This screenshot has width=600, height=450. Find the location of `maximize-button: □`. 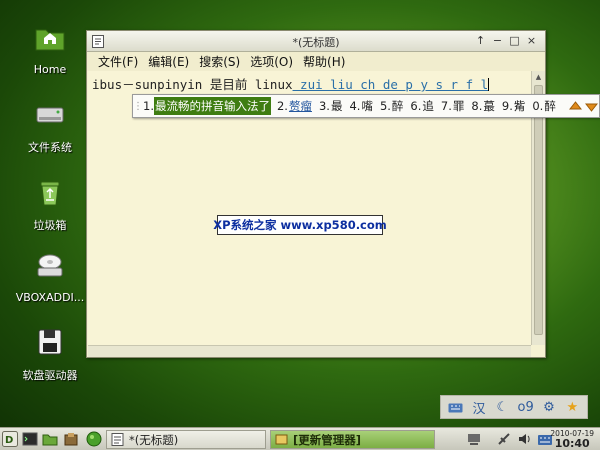

maximize-button: □ is located at coordinates (514, 40).